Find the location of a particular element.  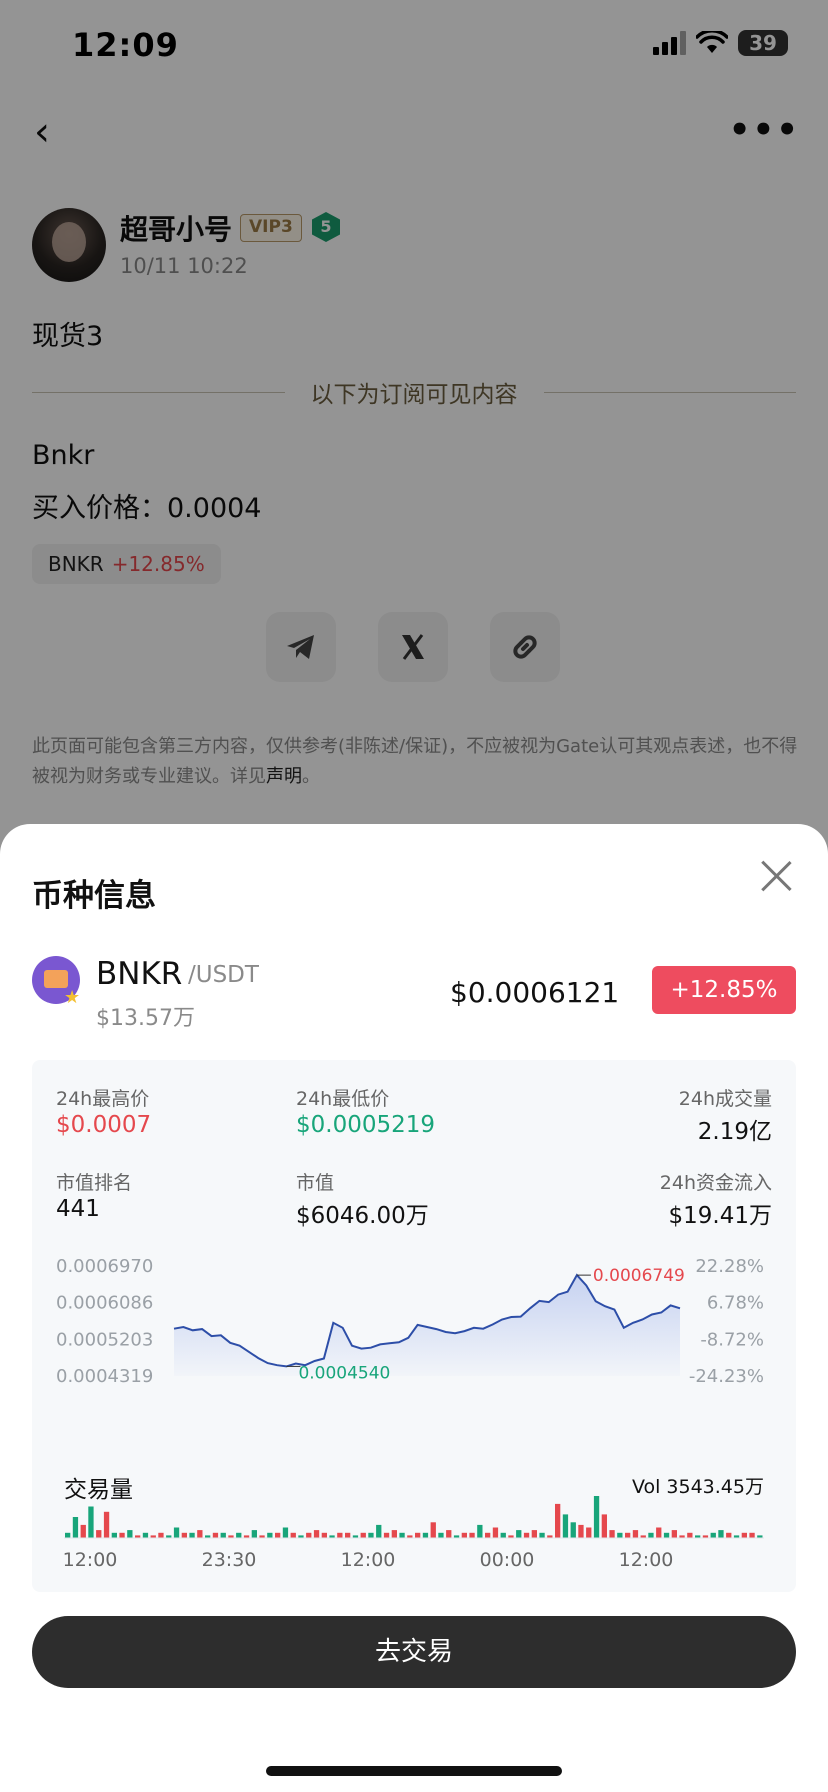

coin-symbol: BNKR is located at coordinates (139, 974).